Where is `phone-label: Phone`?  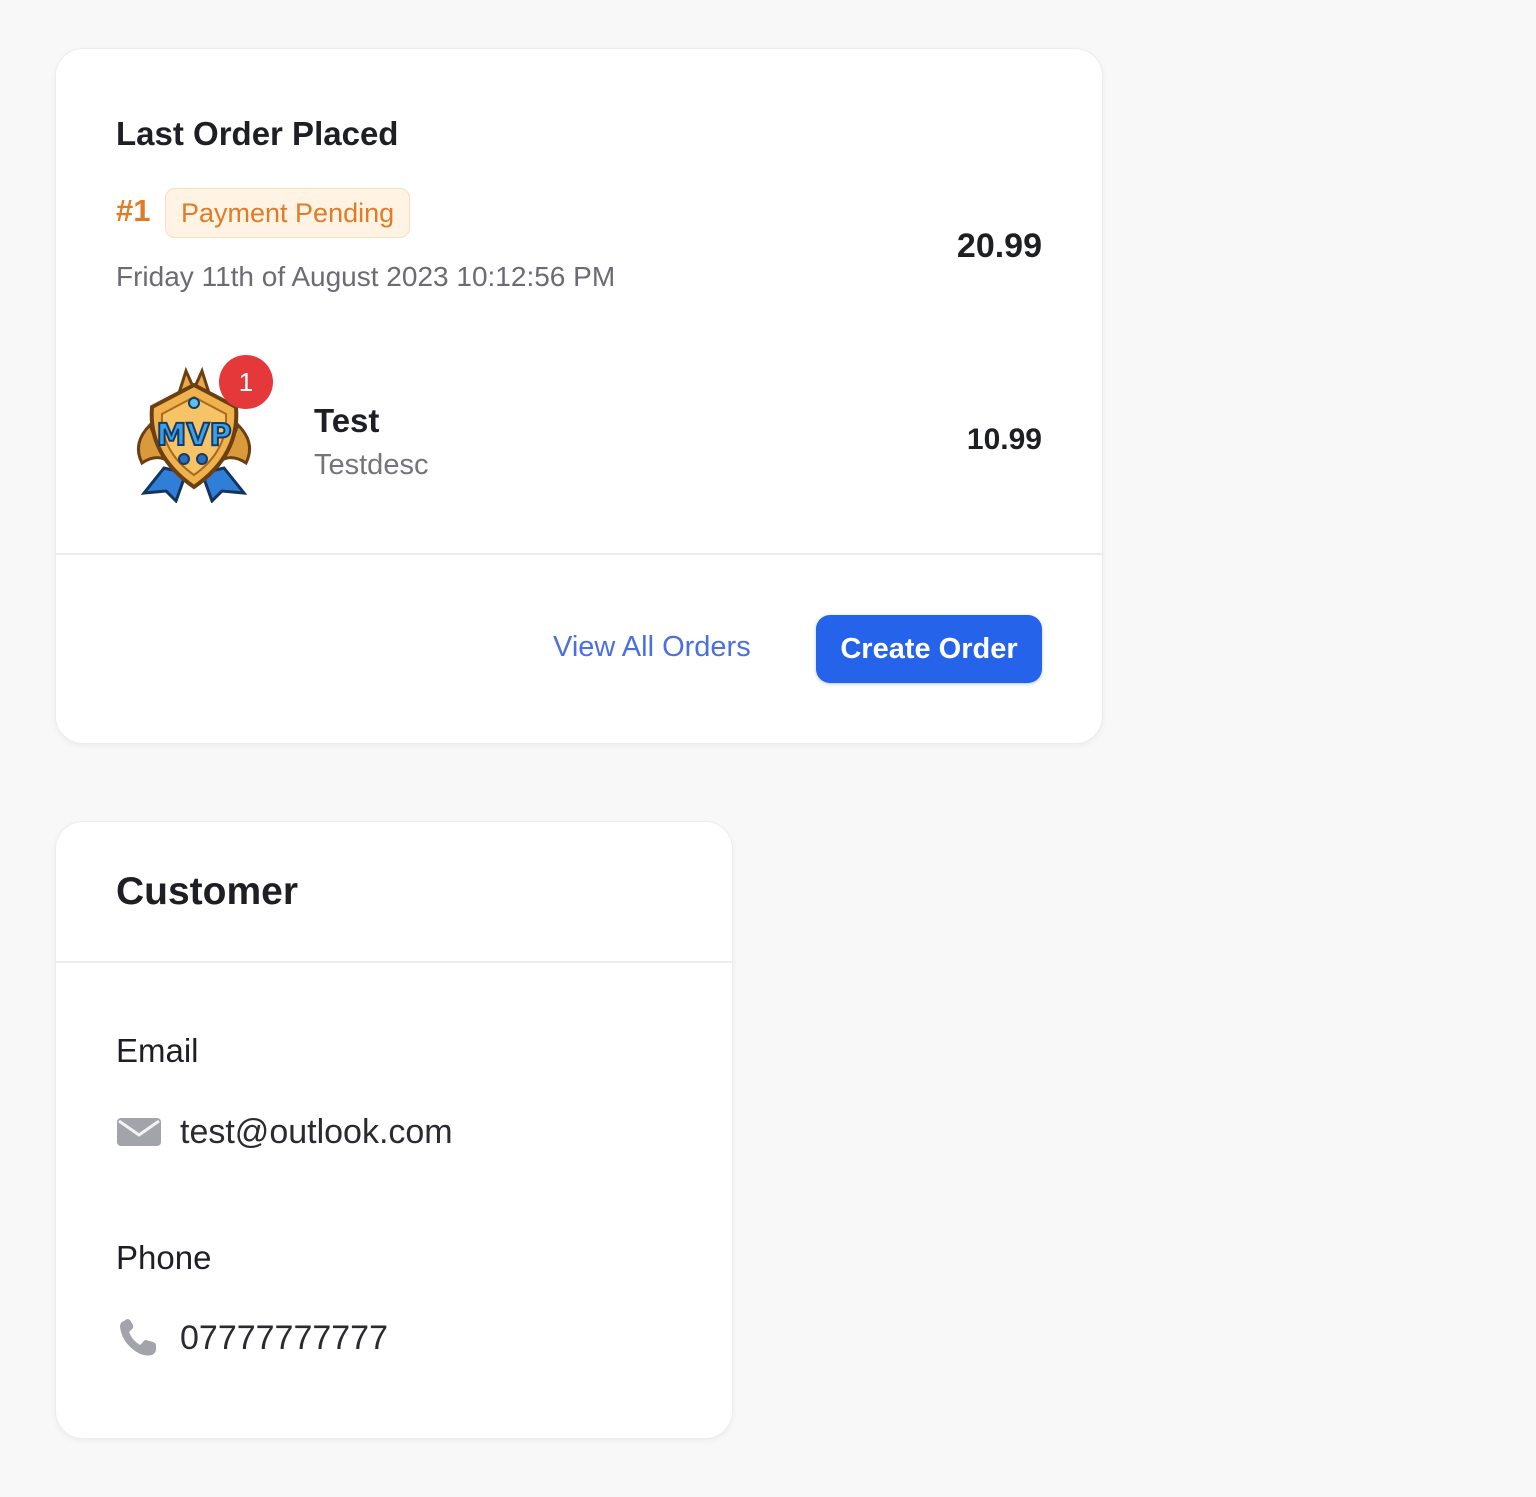
phone-label: Phone is located at coordinates (164, 1257).